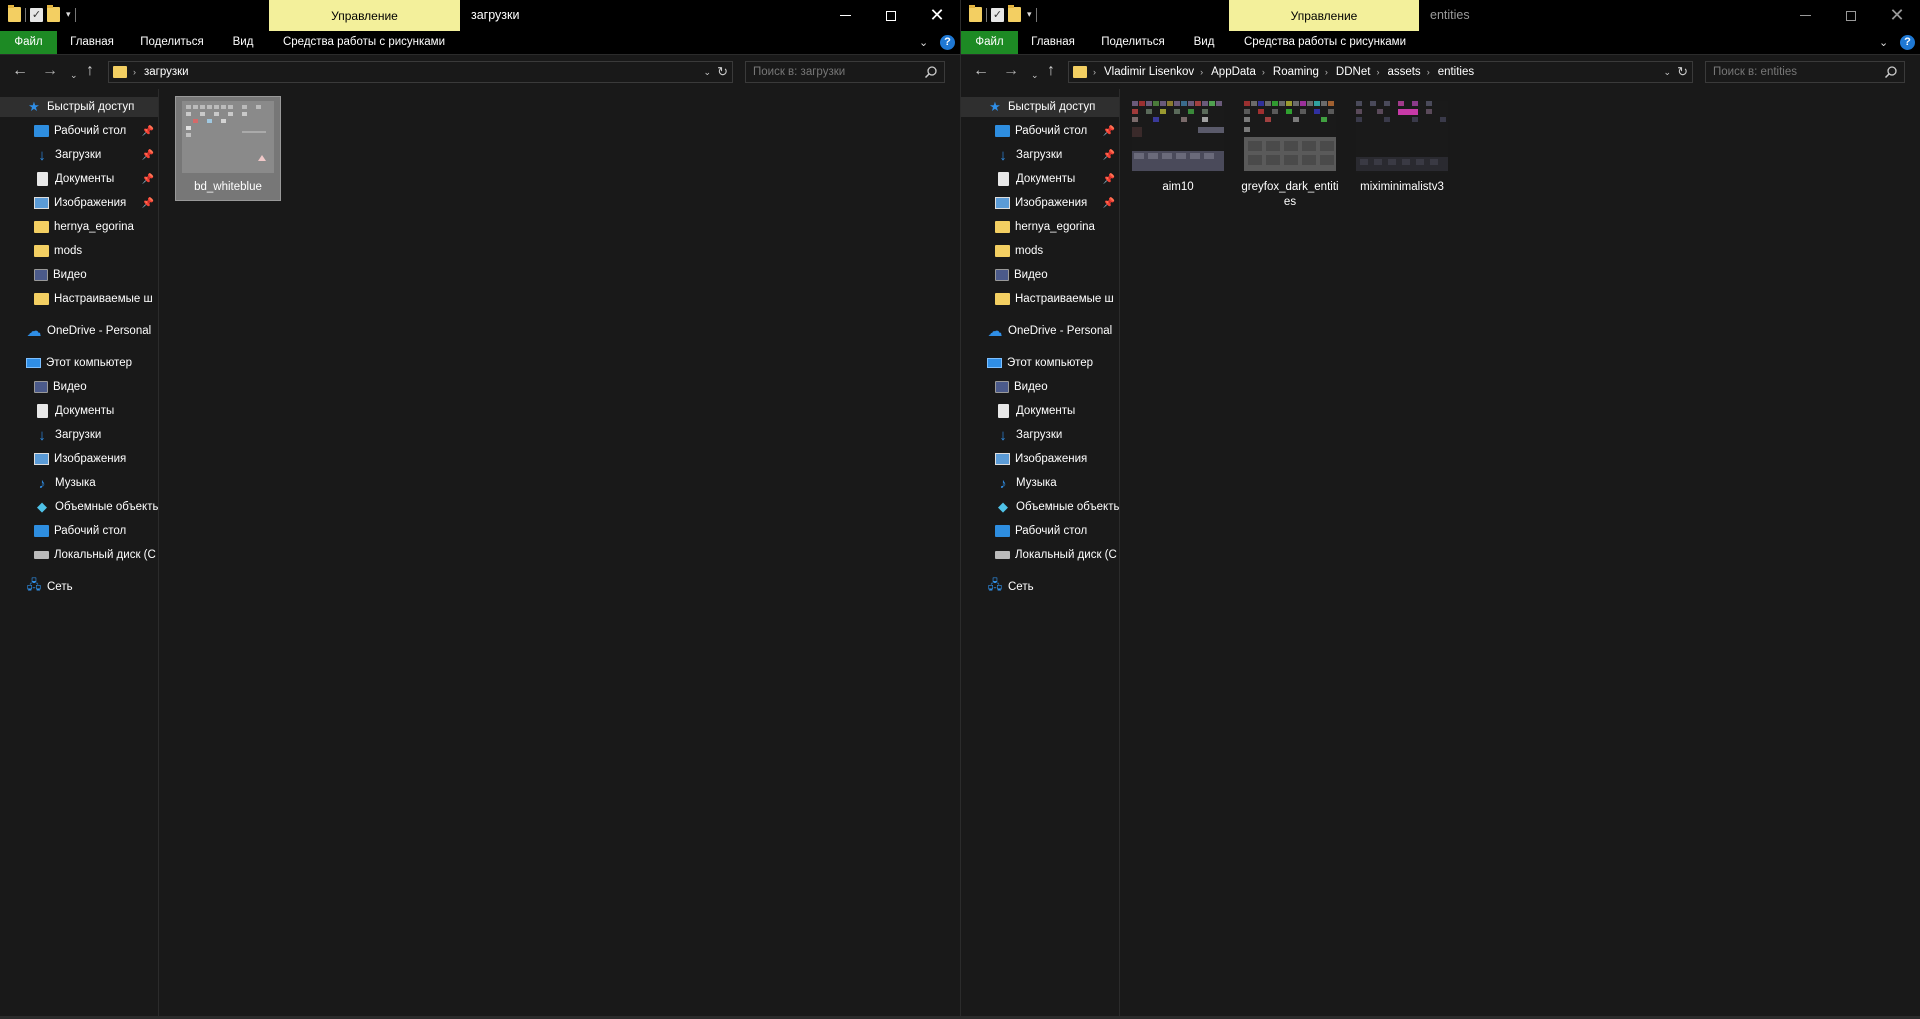  What do you see at coordinates (1798, 72) in the screenshot?
I see `search-input: Поиск в: entities` at bounding box center [1798, 72].